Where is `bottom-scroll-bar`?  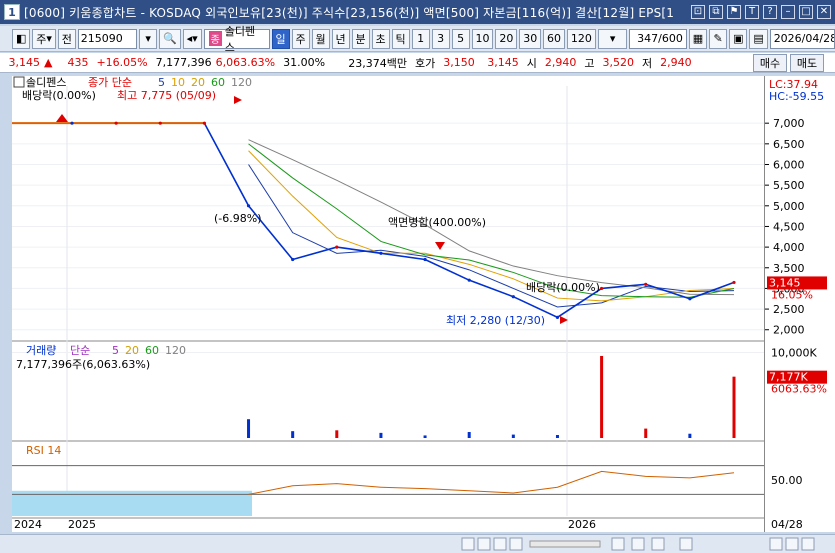 bottom-scroll-bar is located at coordinates (417, 543).